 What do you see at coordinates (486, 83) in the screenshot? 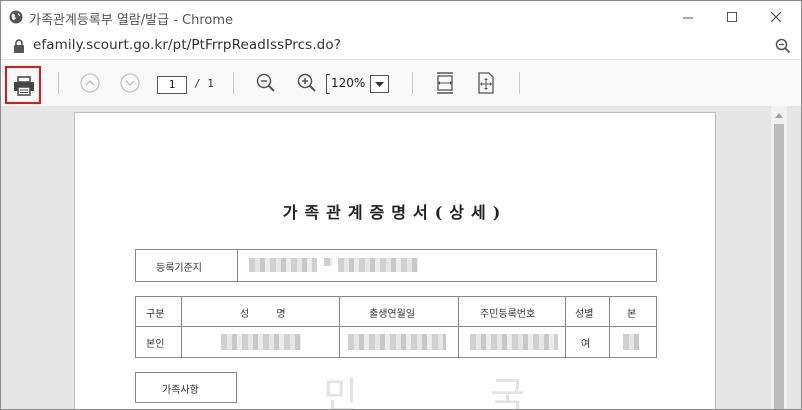
I see `fit-page-icon` at bounding box center [486, 83].